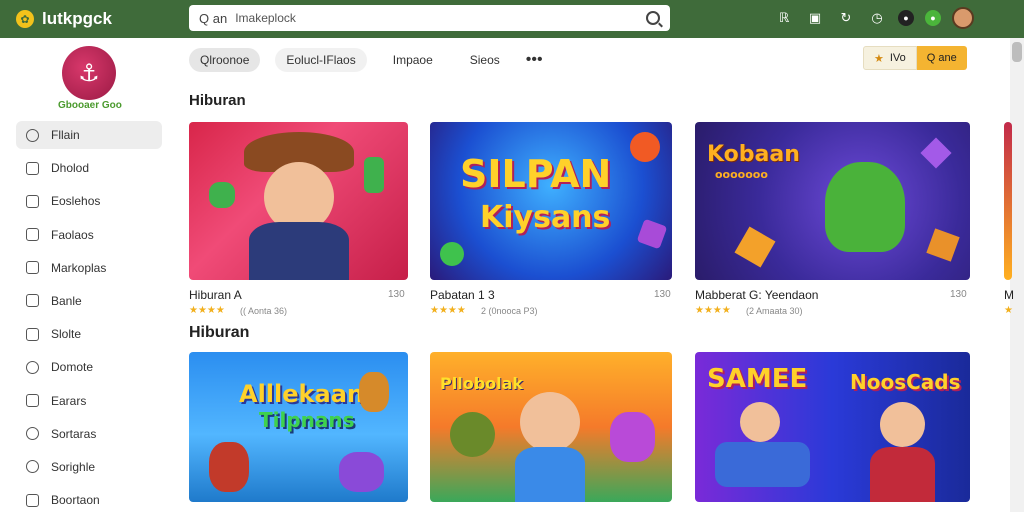 This screenshot has width=1024, height=519. Describe the element at coordinates (215, 295) in the screenshot. I see `card-title: Hiburan A` at that location.